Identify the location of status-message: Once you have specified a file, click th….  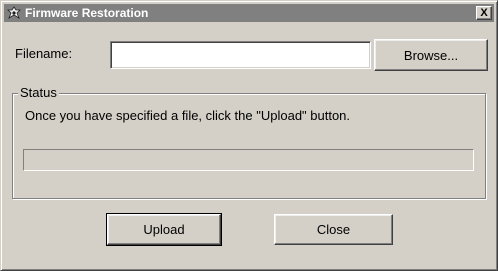
(188, 115).